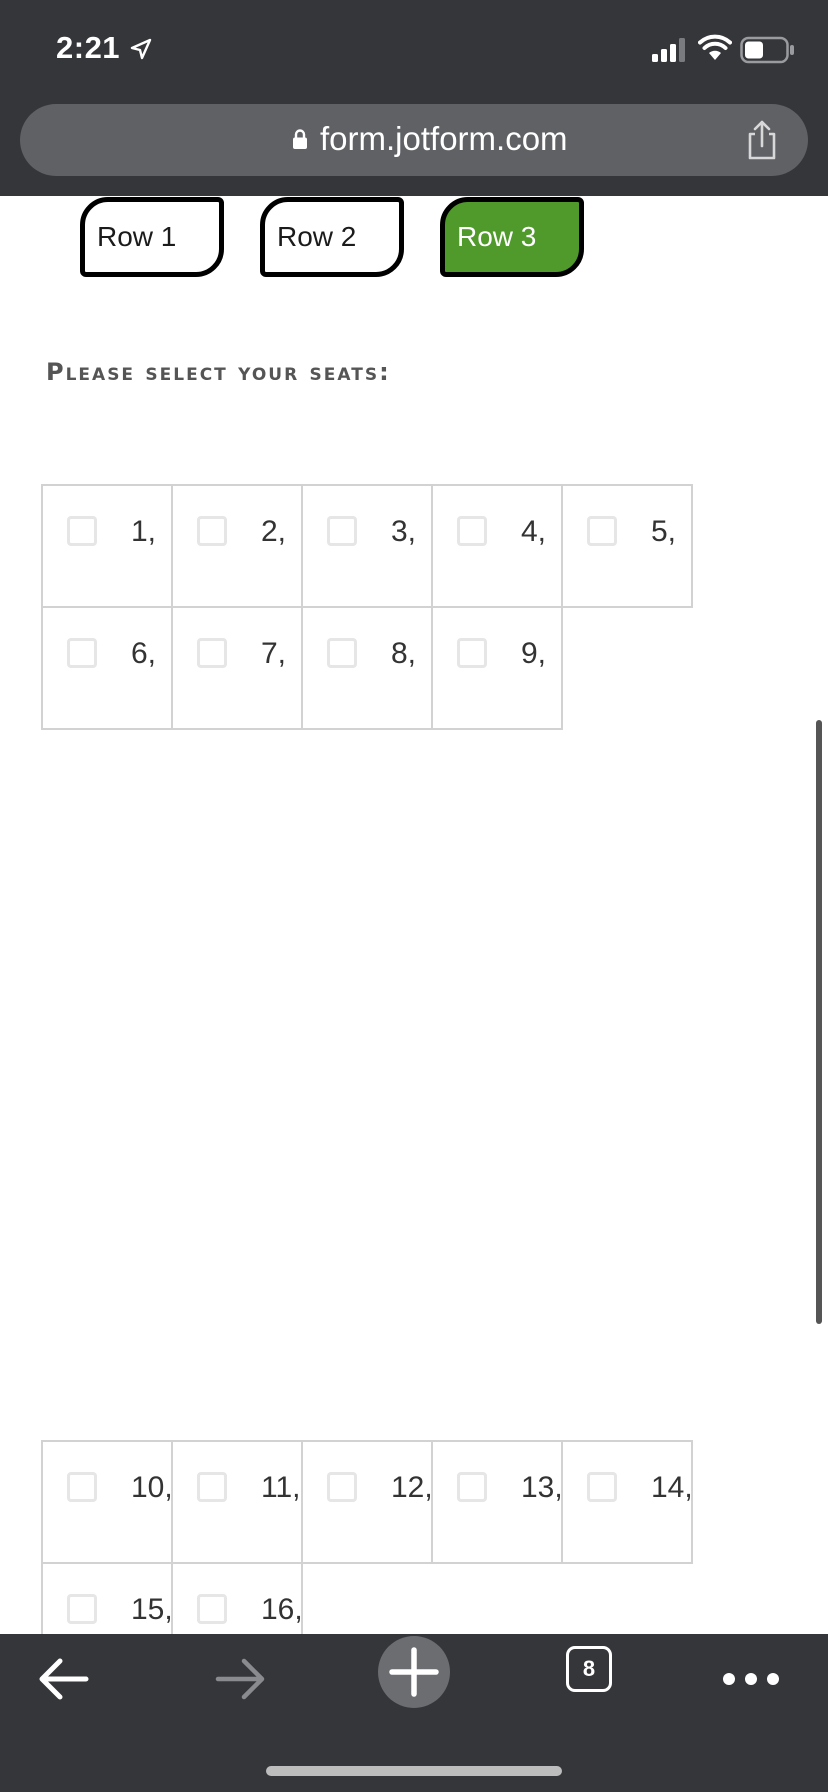 The width and height of the screenshot is (828, 1792). I want to click on browser-top-chrome: 2:21 form.jotform.com, so click(414, 98).